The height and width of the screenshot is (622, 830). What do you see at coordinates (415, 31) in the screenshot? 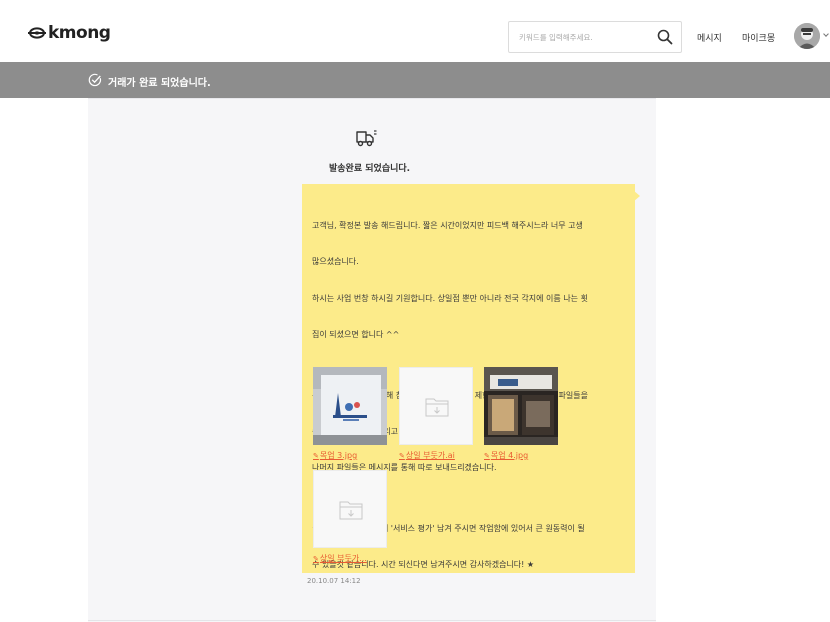
I see `top-header: kmong 메시지 마이크몽` at bounding box center [415, 31].